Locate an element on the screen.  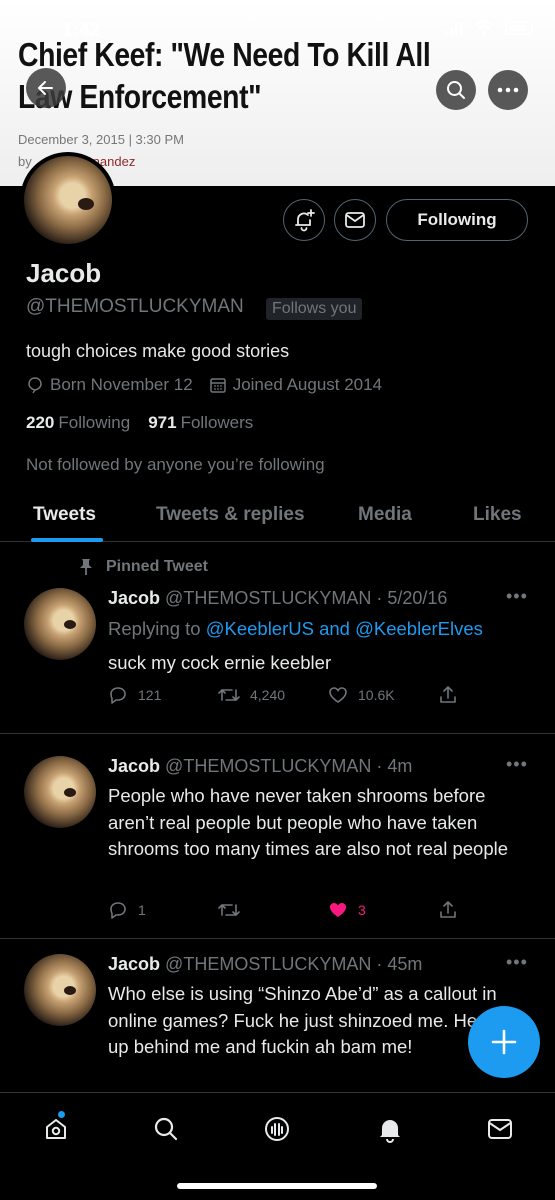
born-label: Born November 12 is located at coordinates (121, 384).